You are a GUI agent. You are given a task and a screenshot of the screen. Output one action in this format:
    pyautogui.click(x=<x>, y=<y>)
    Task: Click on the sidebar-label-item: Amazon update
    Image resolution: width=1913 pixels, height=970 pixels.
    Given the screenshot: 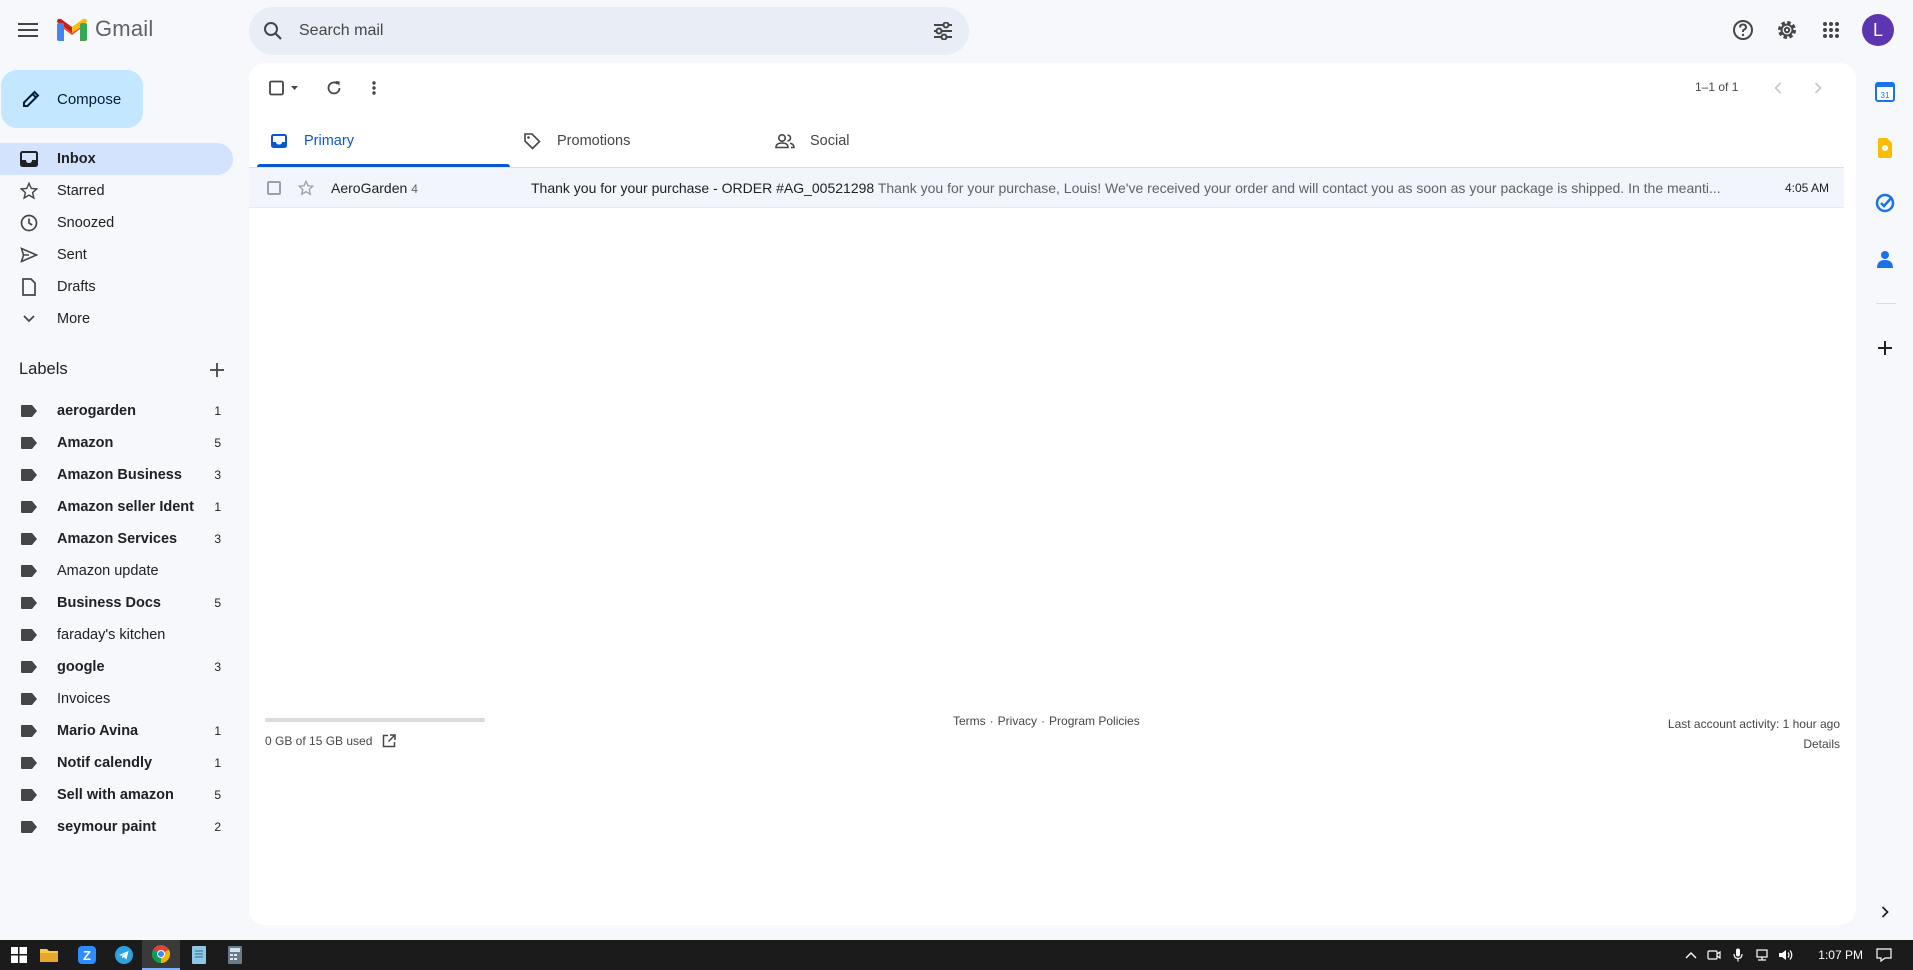 What is the action you would take?
    pyautogui.click(x=116, y=571)
    